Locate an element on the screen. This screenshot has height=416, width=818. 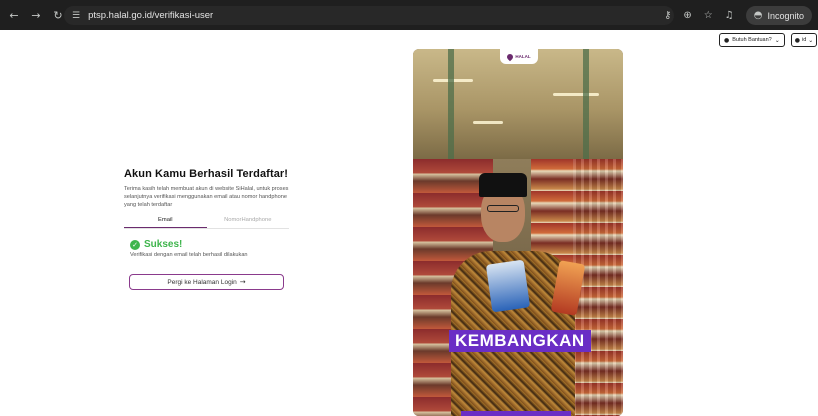
halal-logo: HALAL is located at coordinates (519, 56).